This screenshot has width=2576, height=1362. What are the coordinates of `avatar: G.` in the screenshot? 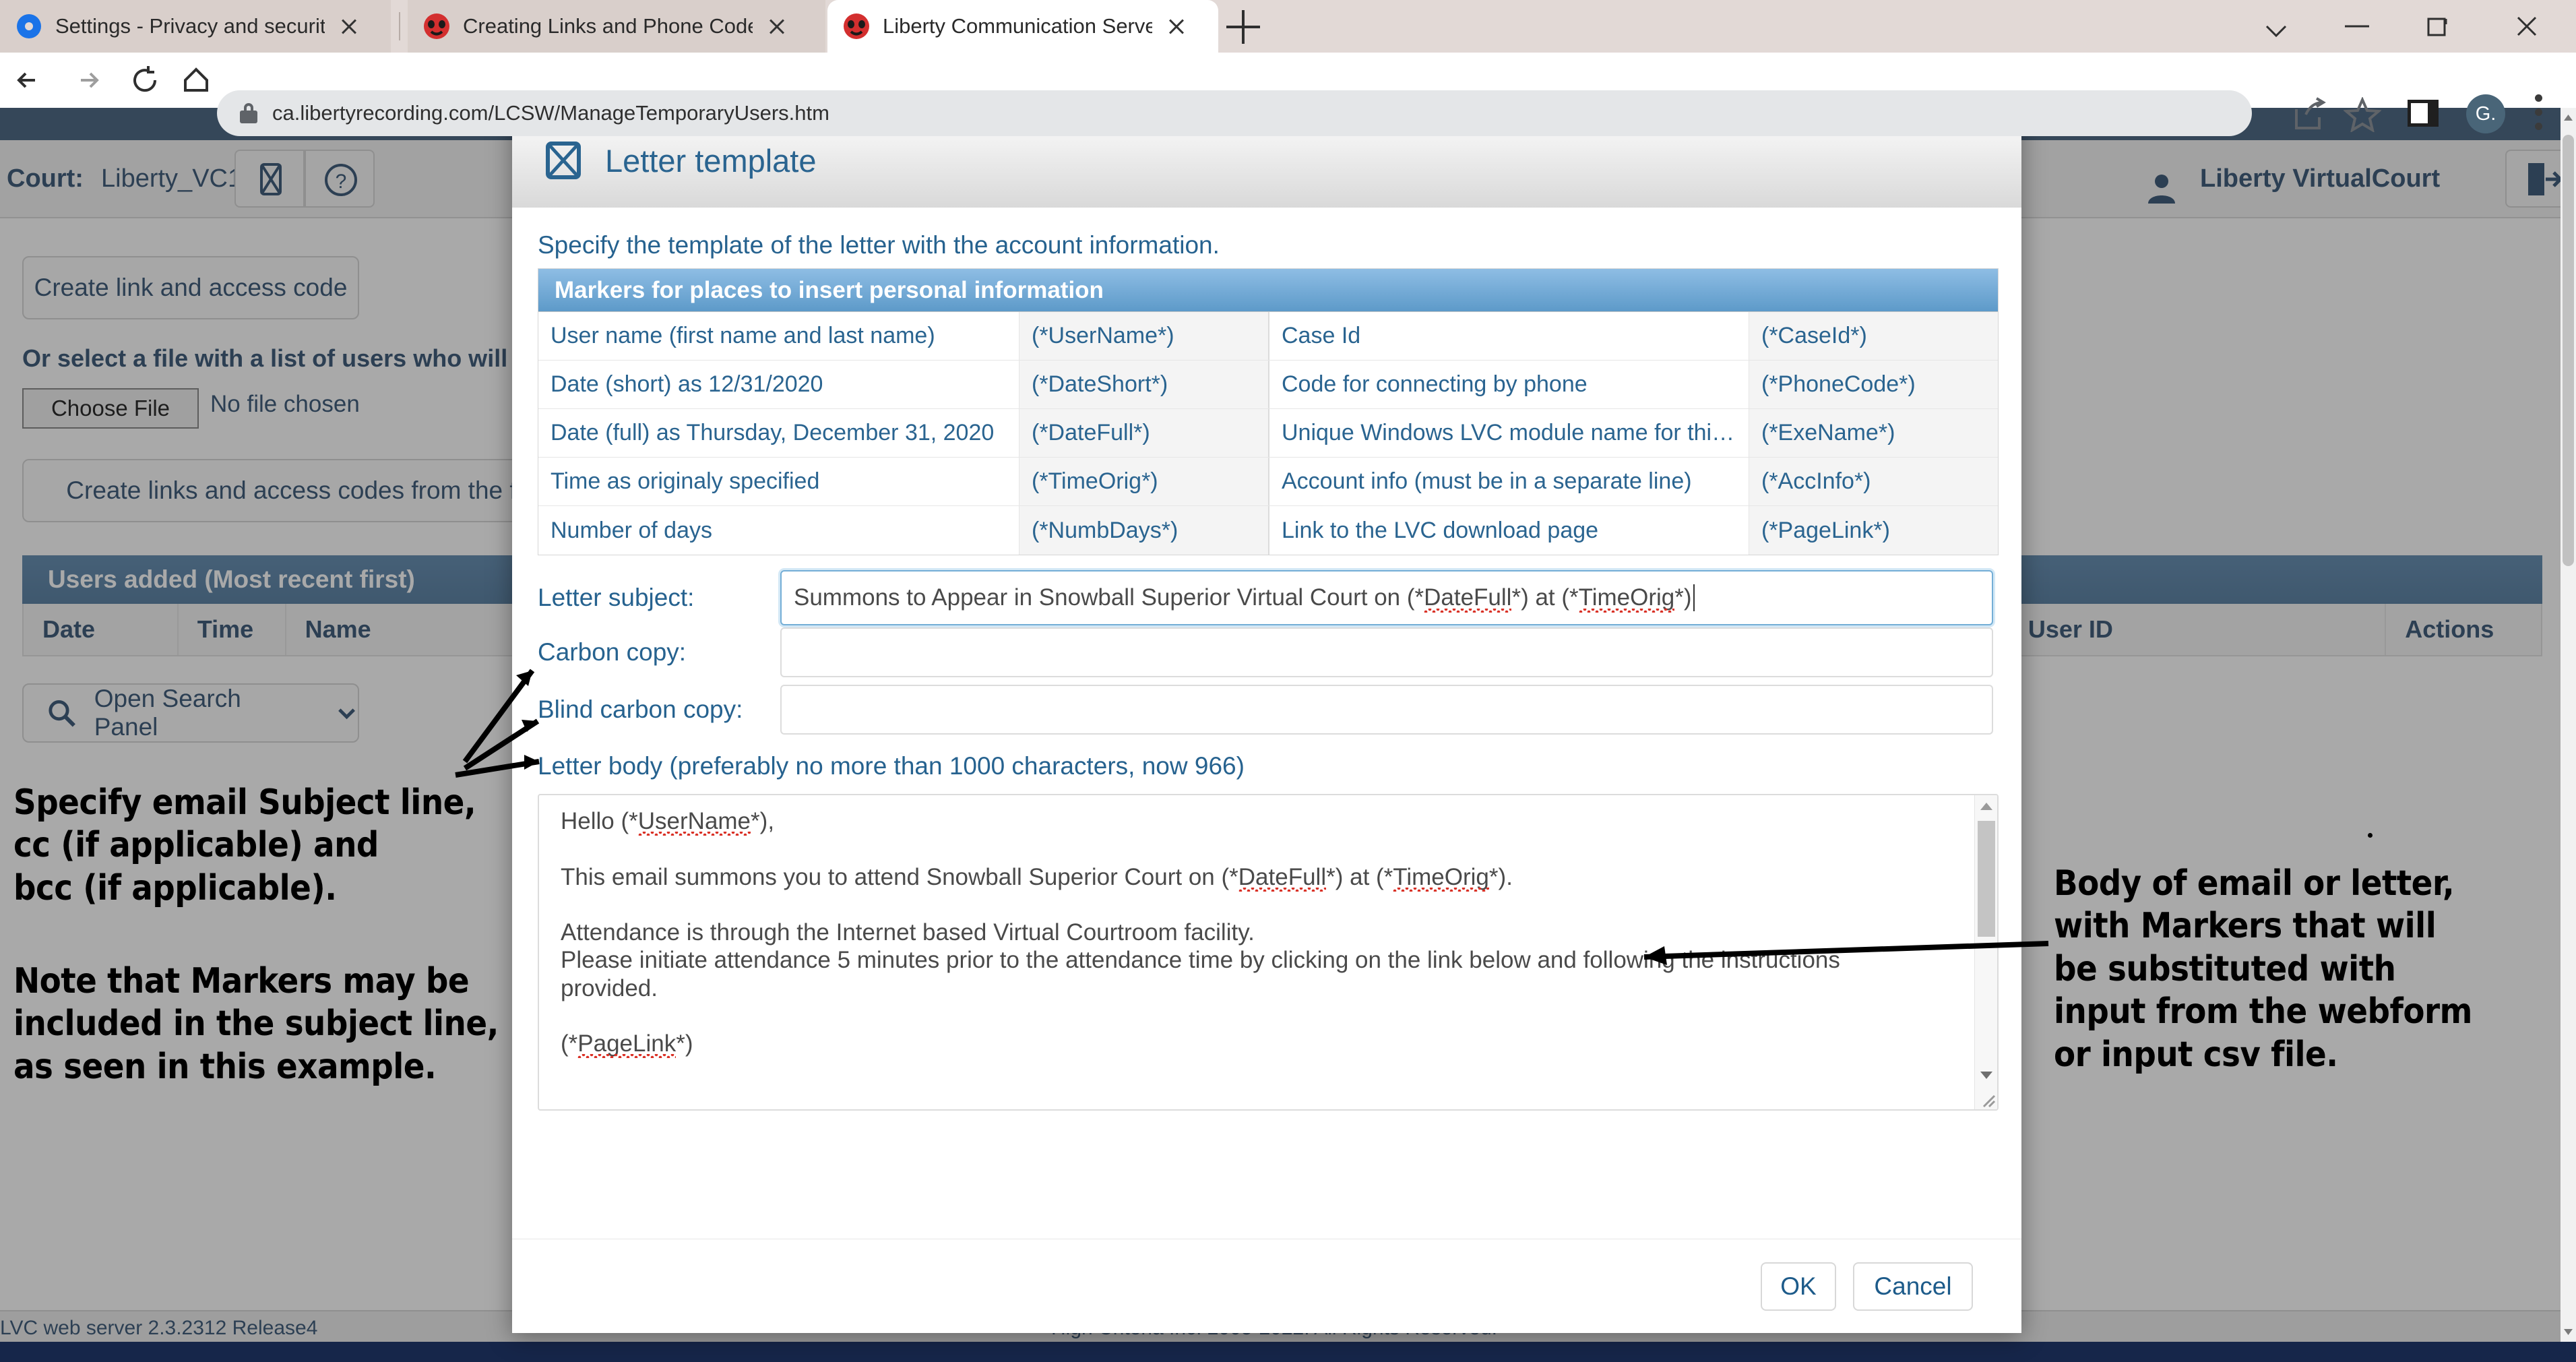 It's located at (2485, 114).